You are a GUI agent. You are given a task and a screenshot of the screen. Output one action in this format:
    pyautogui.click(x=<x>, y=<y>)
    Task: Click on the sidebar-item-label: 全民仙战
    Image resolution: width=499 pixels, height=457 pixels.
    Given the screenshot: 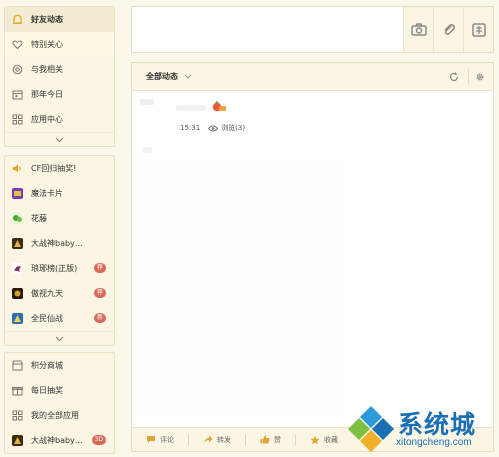 What is the action you would take?
    pyautogui.click(x=47, y=318)
    